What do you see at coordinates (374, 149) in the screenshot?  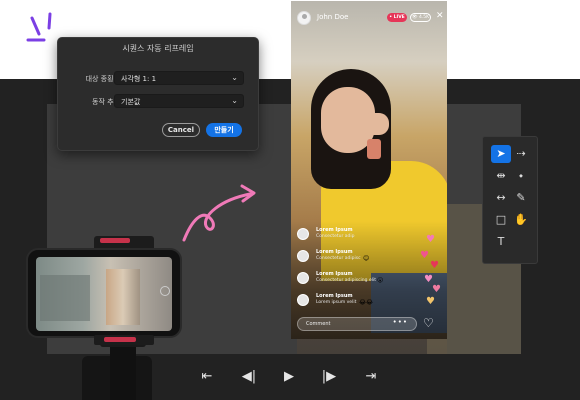 I see `stream-subject-earring` at bounding box center [374, 149].